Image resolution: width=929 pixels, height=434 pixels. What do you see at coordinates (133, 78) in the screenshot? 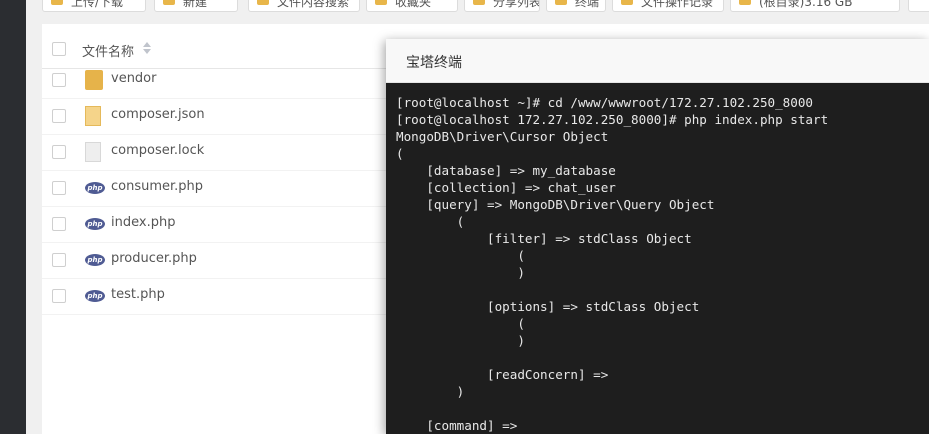
I see `file-name: vendor` at bounding box center [133, 78].